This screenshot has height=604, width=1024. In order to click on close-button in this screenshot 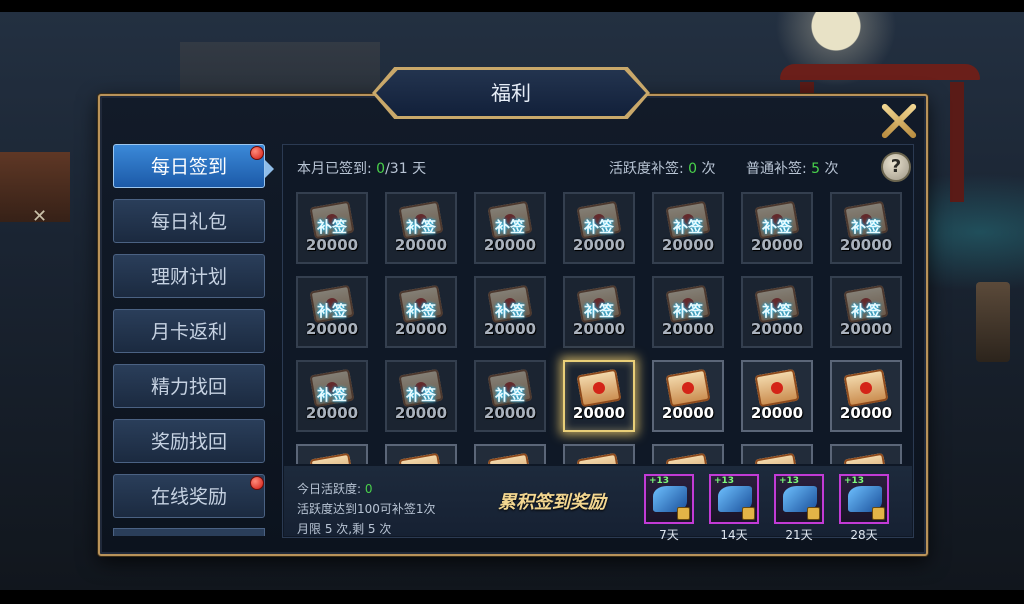, I will do `click(899, 121)`.